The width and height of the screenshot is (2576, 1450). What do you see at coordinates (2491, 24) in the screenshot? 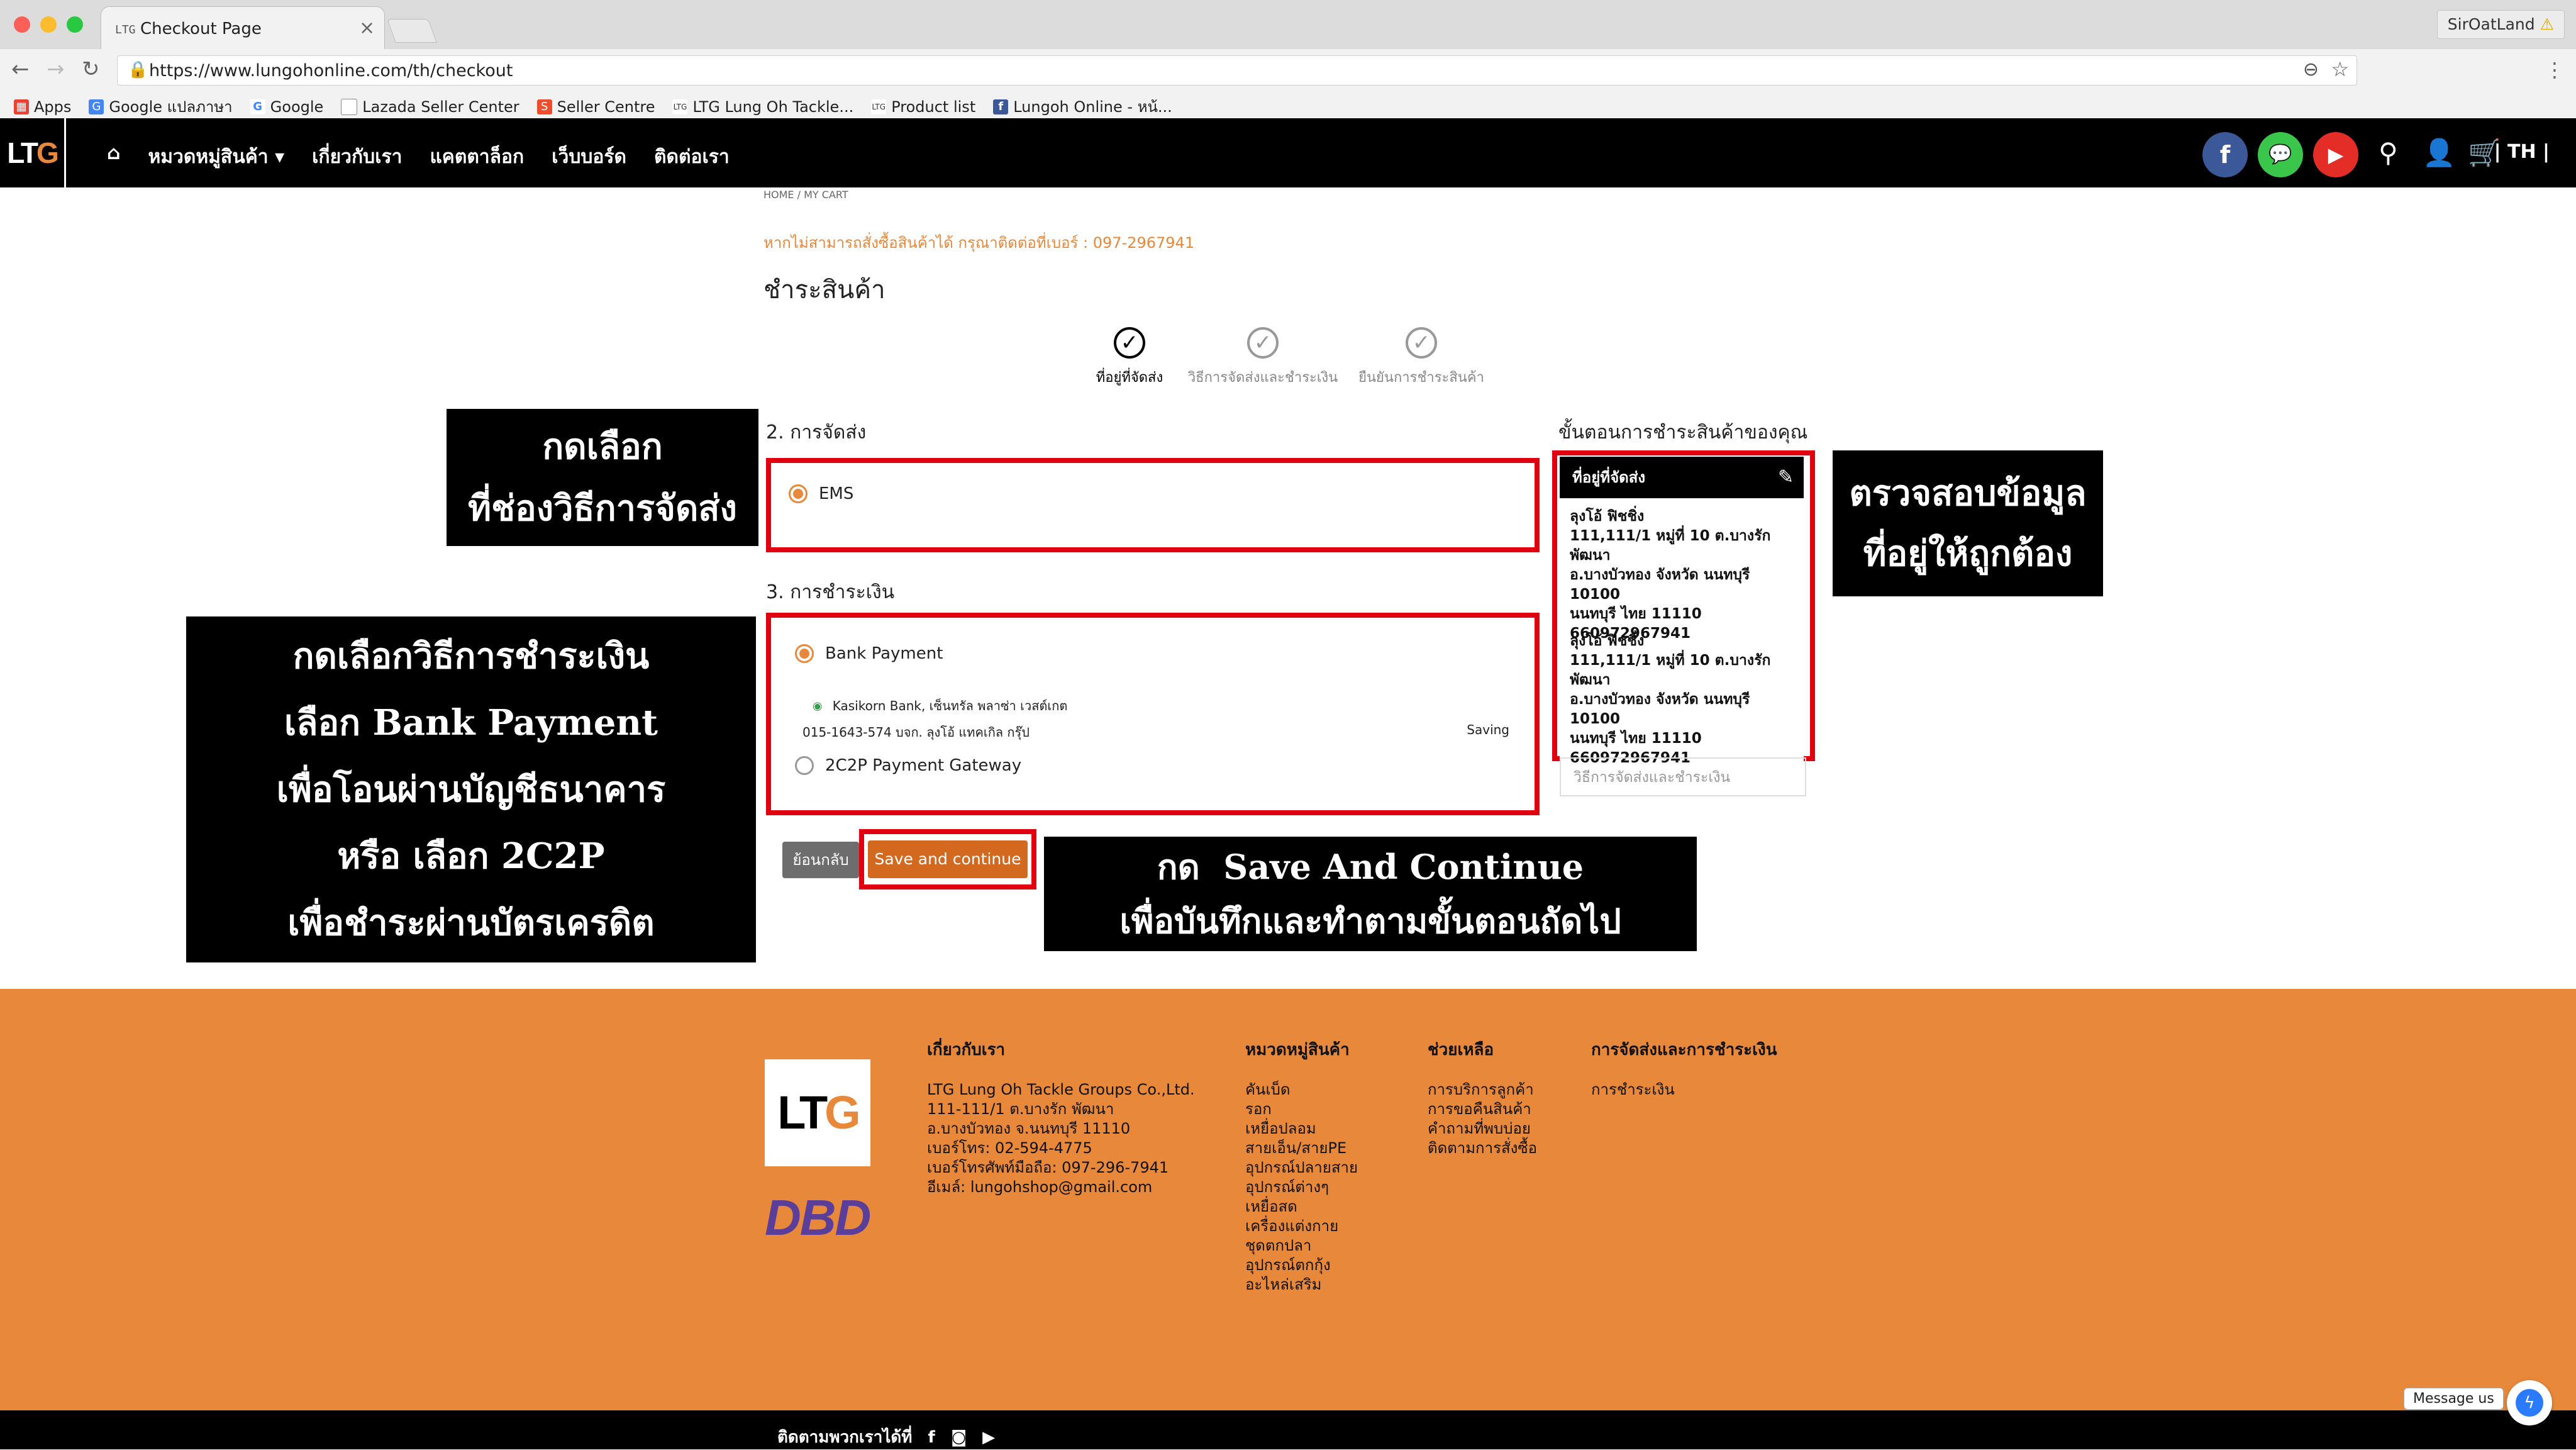
I see `profile-name: SirOatLand` at bounding box center [2491, 24].